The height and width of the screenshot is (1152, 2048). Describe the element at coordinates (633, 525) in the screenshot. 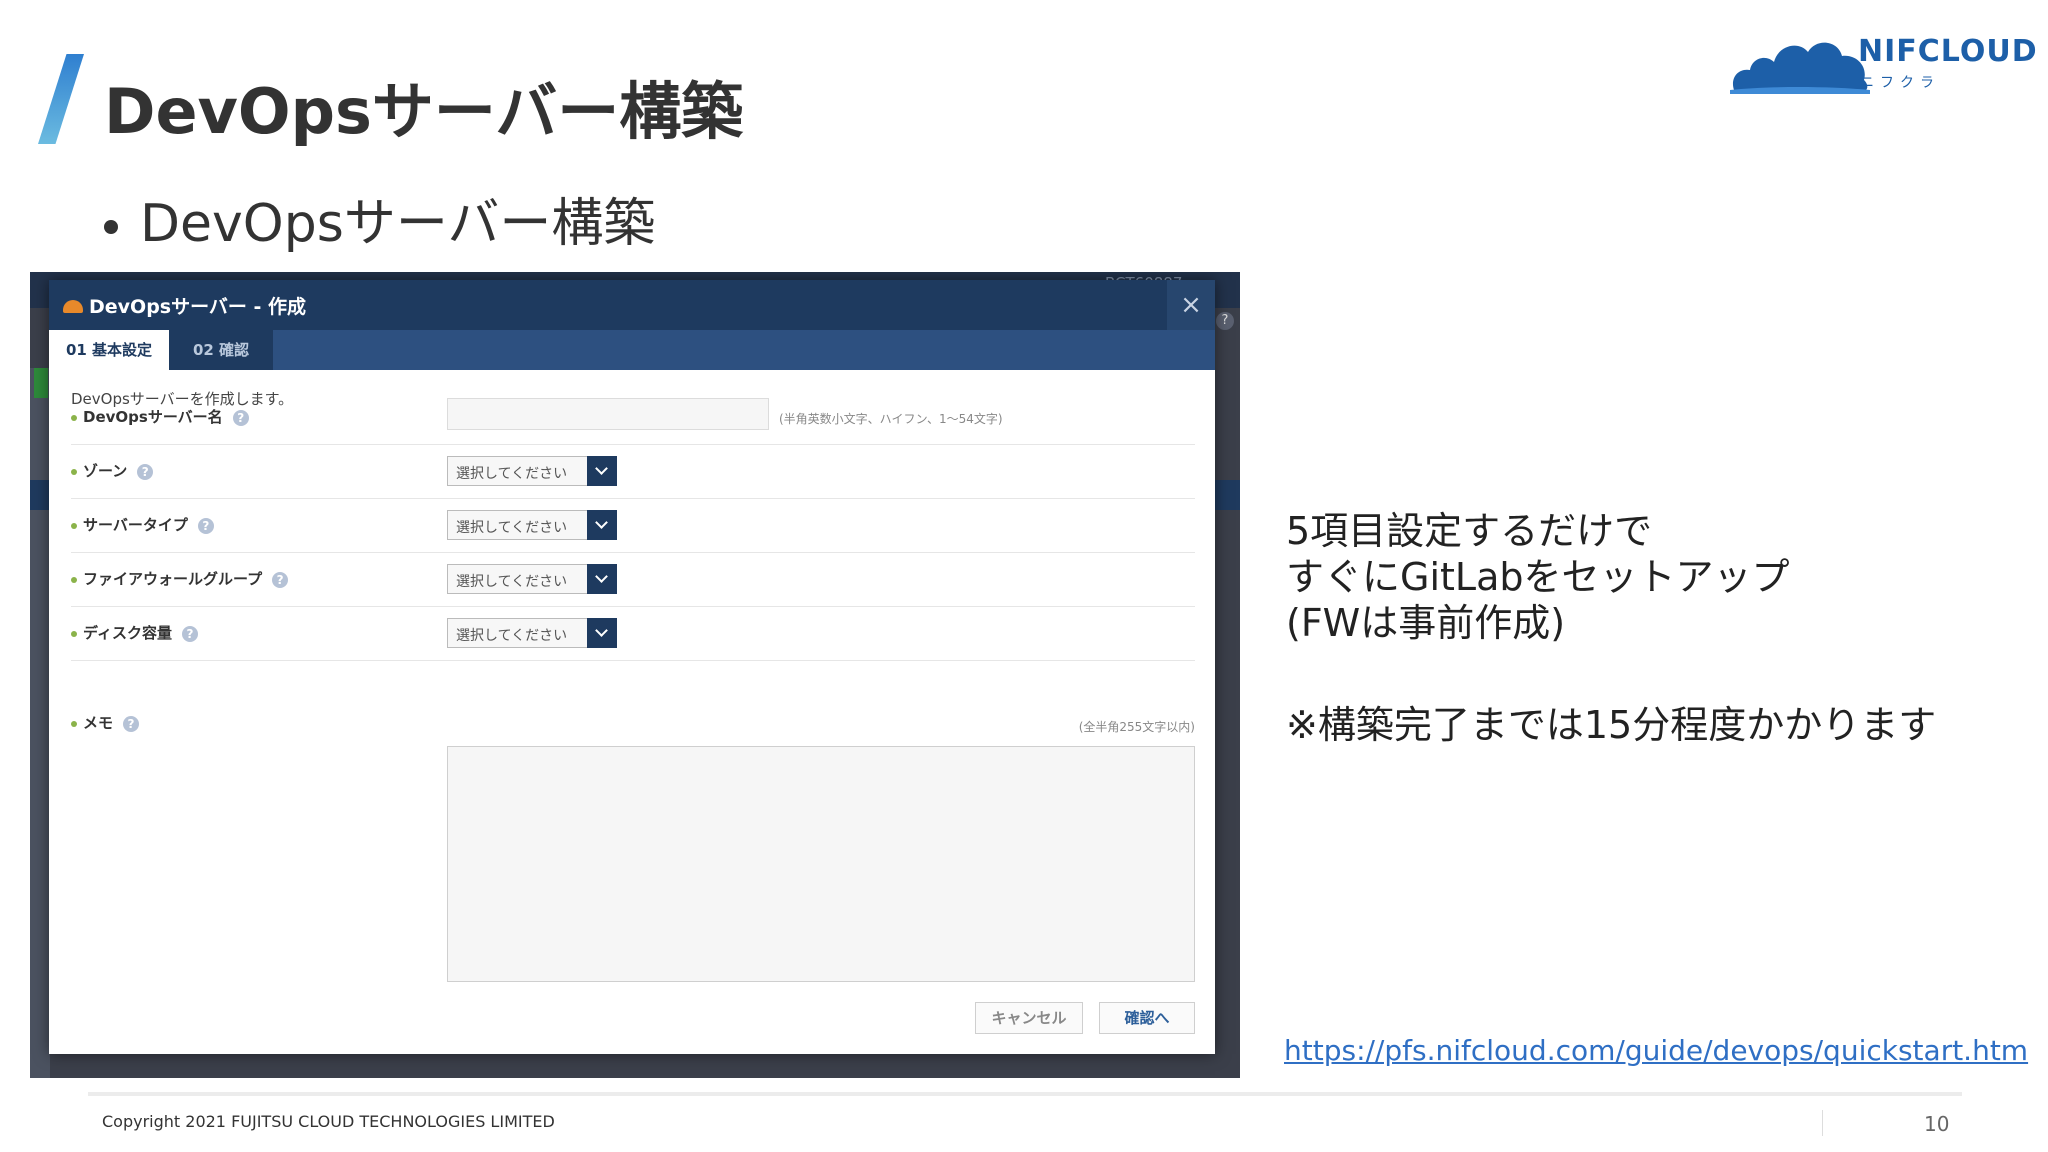

I see `form-row-server-type: サーバータイプ? 選択してください` at that location.